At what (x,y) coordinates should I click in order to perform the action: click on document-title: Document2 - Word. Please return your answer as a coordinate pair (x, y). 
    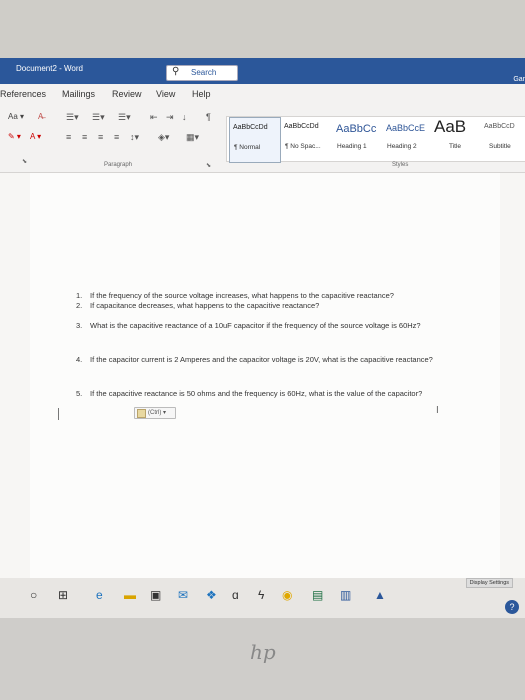
    Looking at the image, I should click on (49, 68).